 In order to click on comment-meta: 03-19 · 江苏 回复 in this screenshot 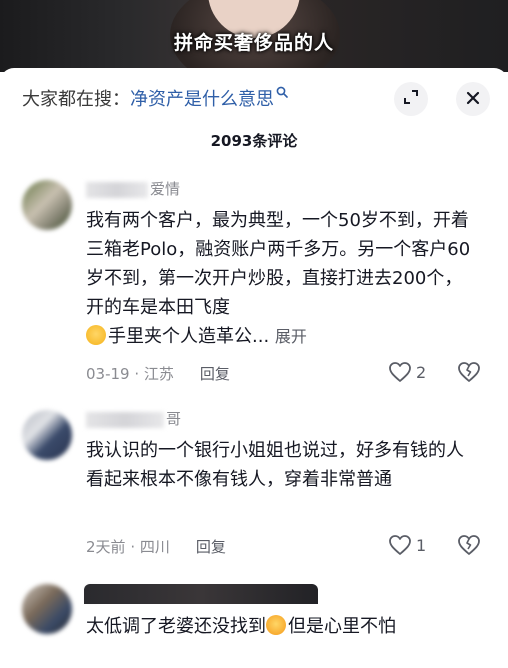, I will do `click(158, 373)`.